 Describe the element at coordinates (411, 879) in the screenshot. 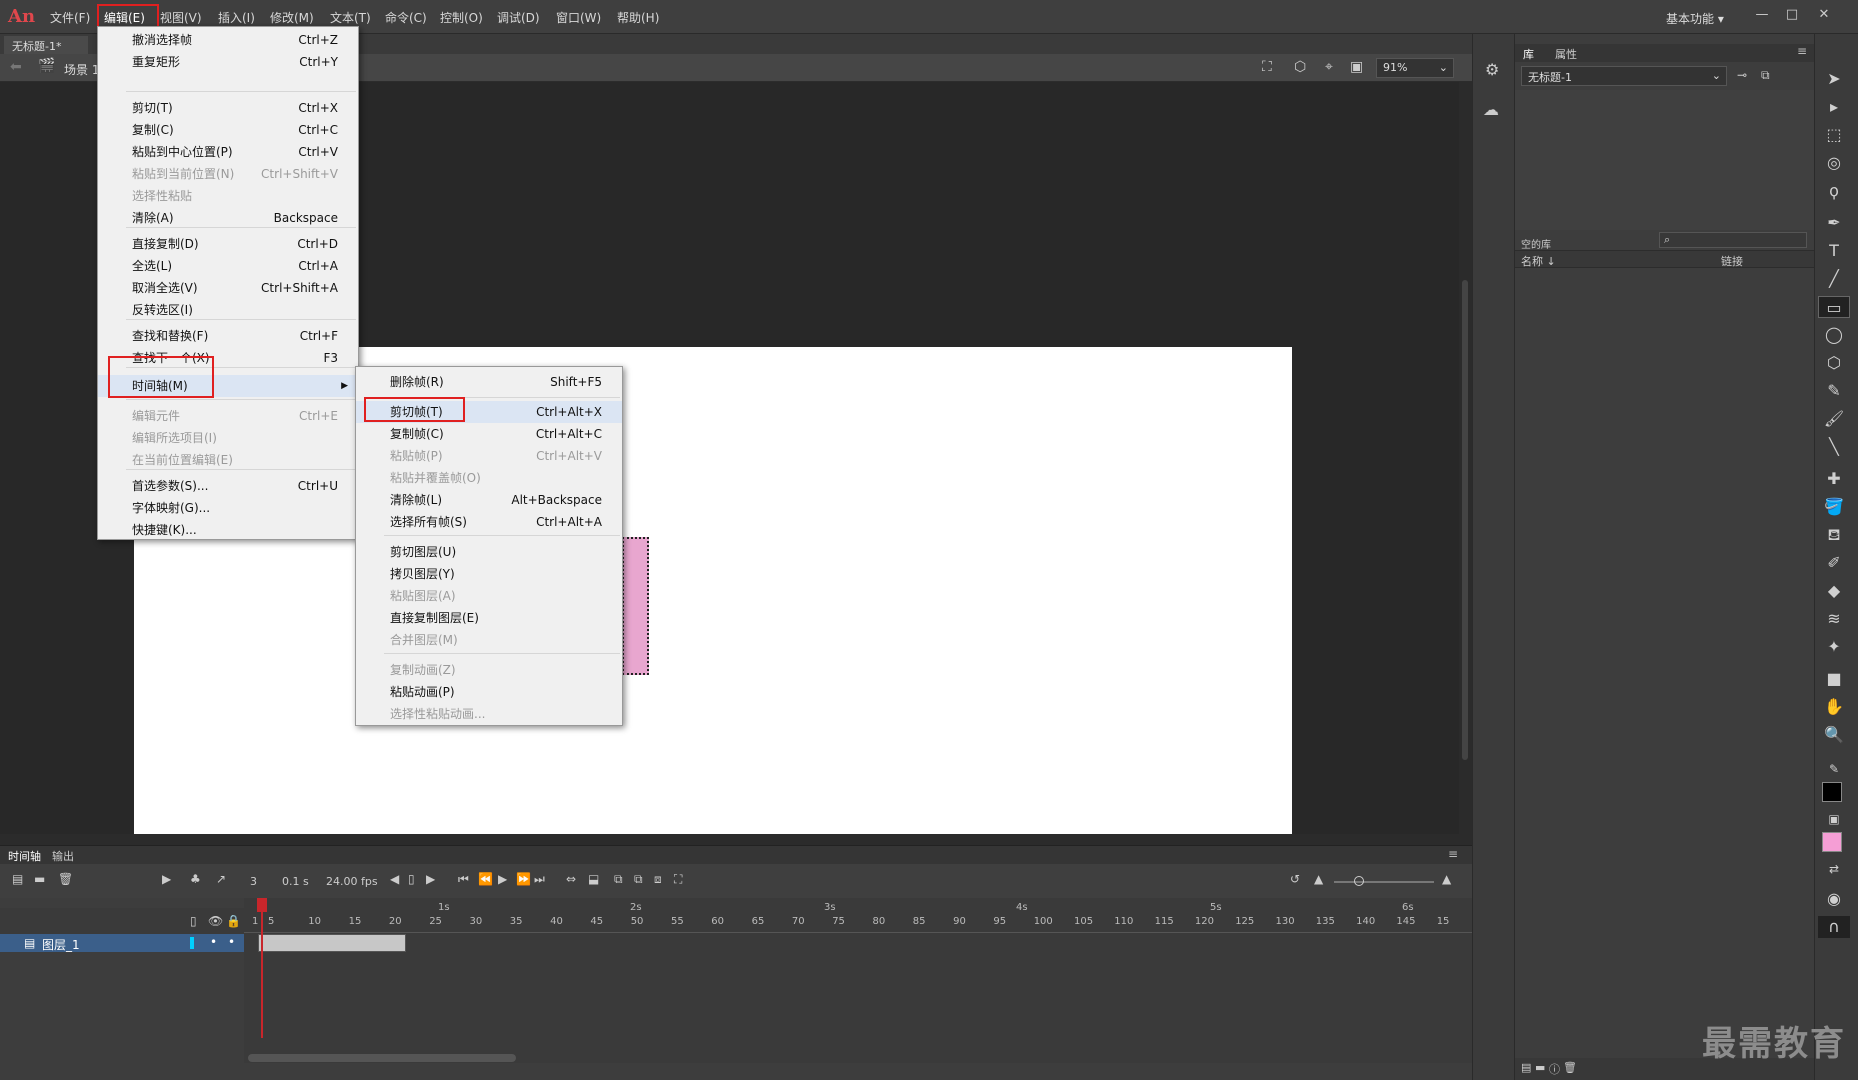

I see `add-keyframe-icon: ▯` at that location.